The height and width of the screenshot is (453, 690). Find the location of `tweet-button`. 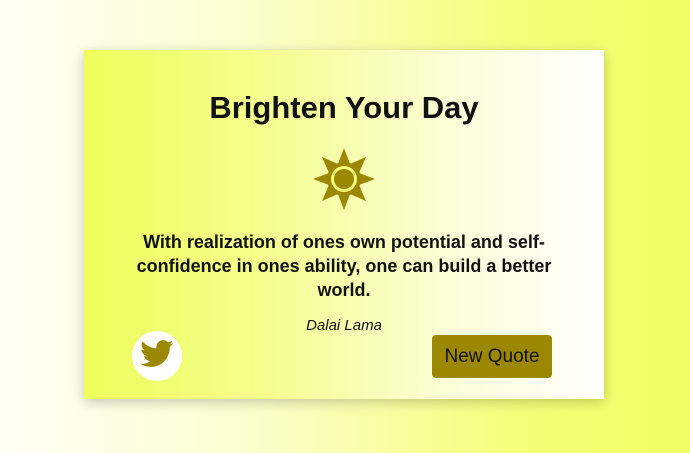

tweet-button is located at coordinates (157, 356).